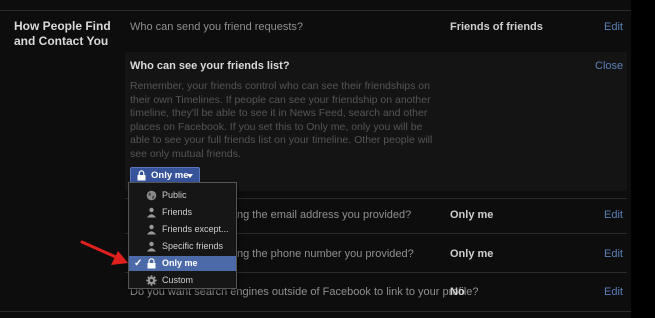 The height and width of the screenshot is (318, 655). I want to click on row-value-search-engines: No, so click(457, 292).